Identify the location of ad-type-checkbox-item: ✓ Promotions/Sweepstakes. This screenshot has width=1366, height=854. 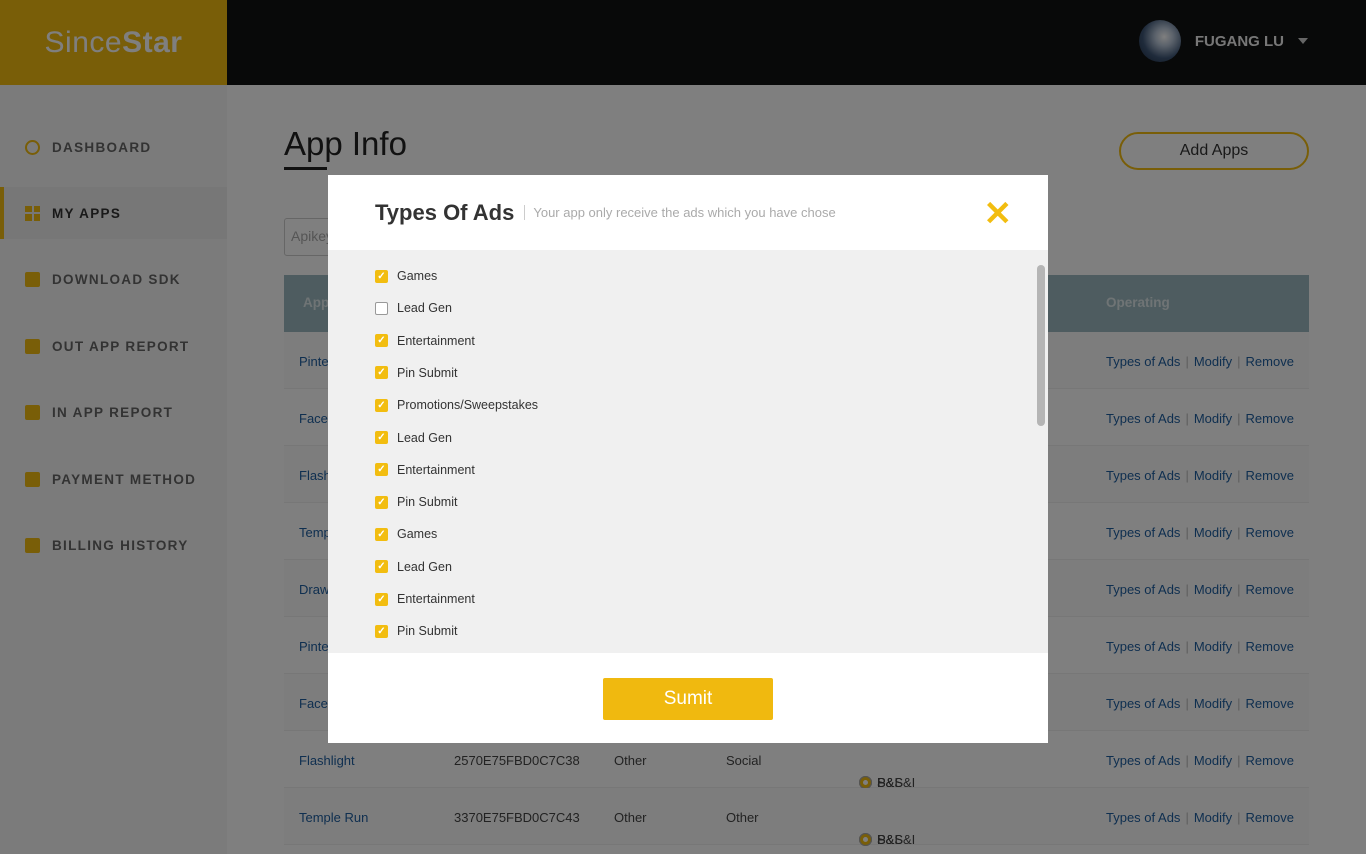
(456, 405).